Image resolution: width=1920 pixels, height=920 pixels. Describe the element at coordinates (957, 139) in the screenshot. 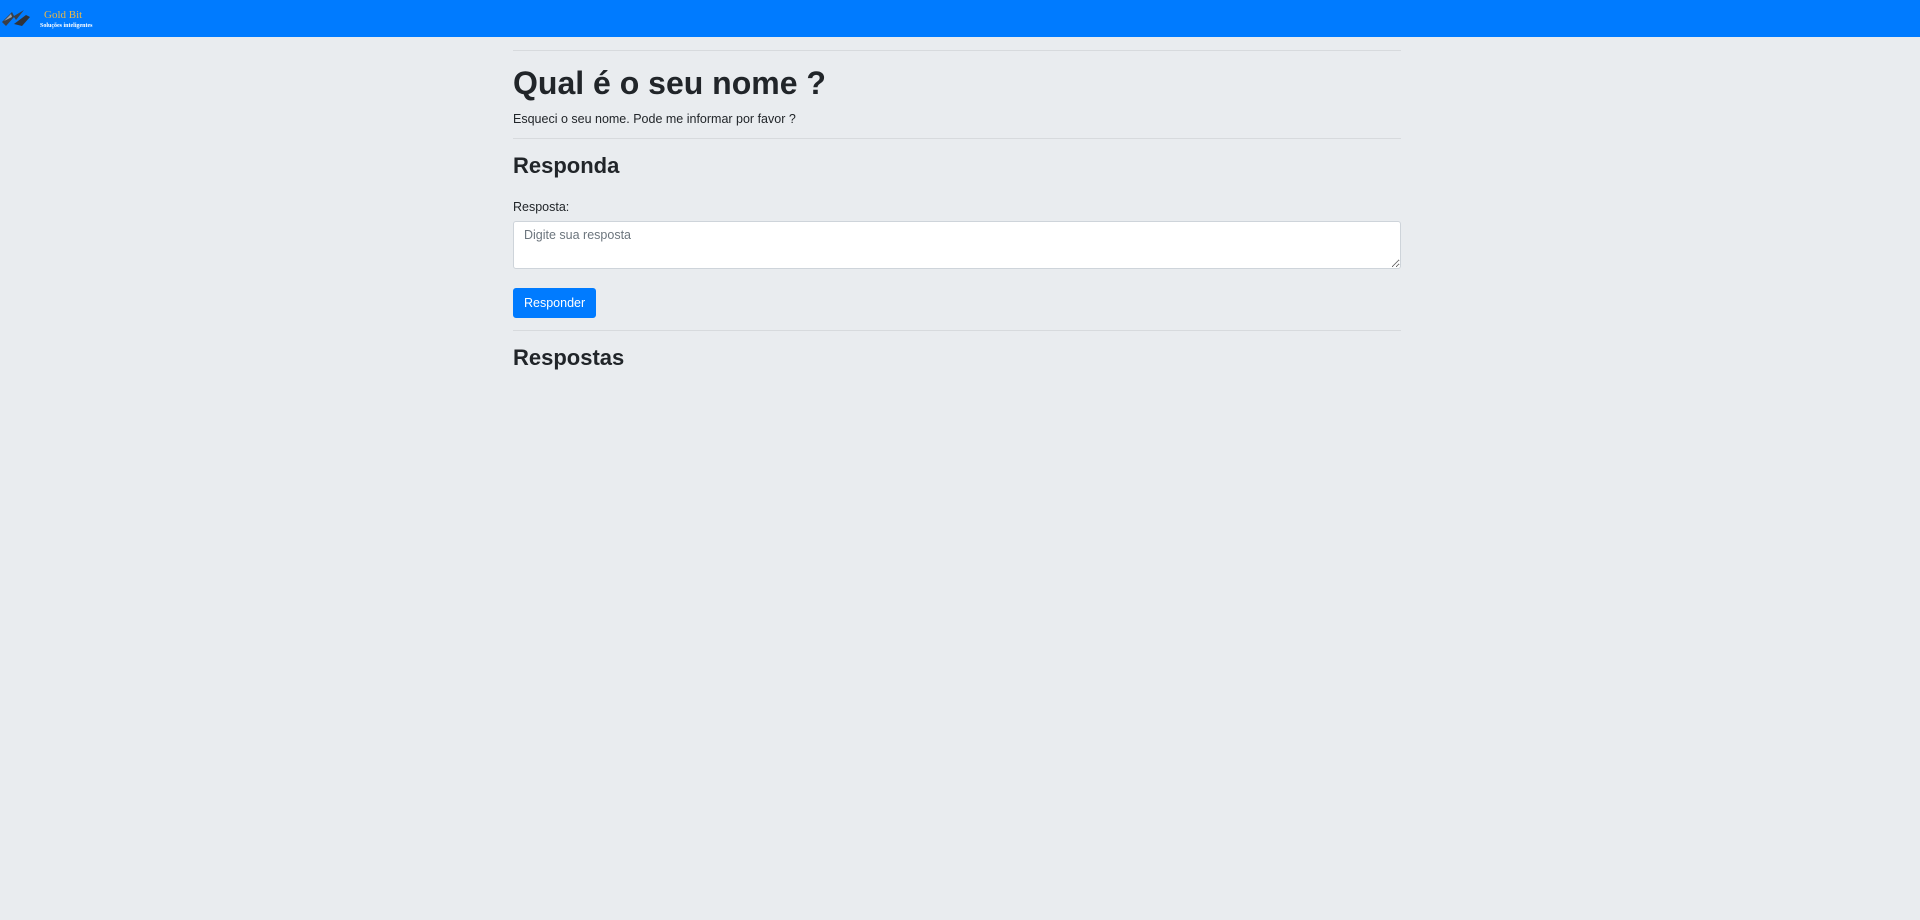

I see `question-divider` at that location.